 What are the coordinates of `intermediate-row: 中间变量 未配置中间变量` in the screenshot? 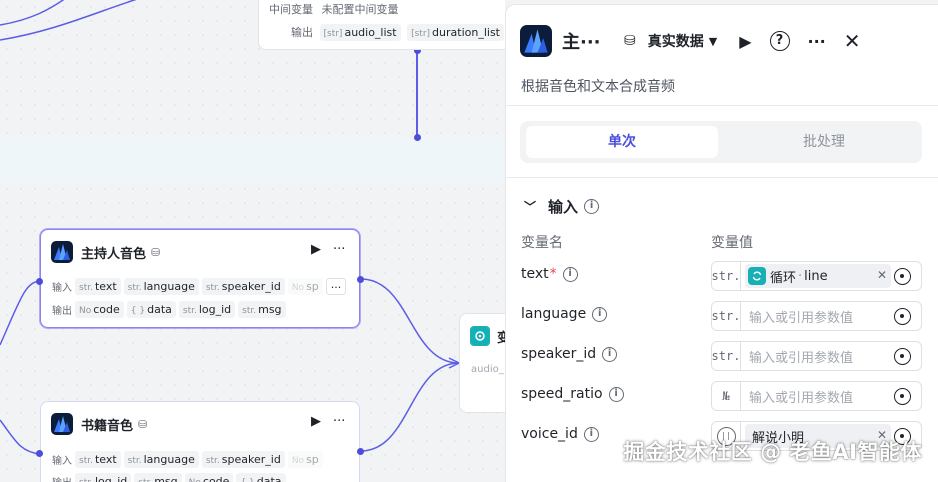 It's located at (334, 9).